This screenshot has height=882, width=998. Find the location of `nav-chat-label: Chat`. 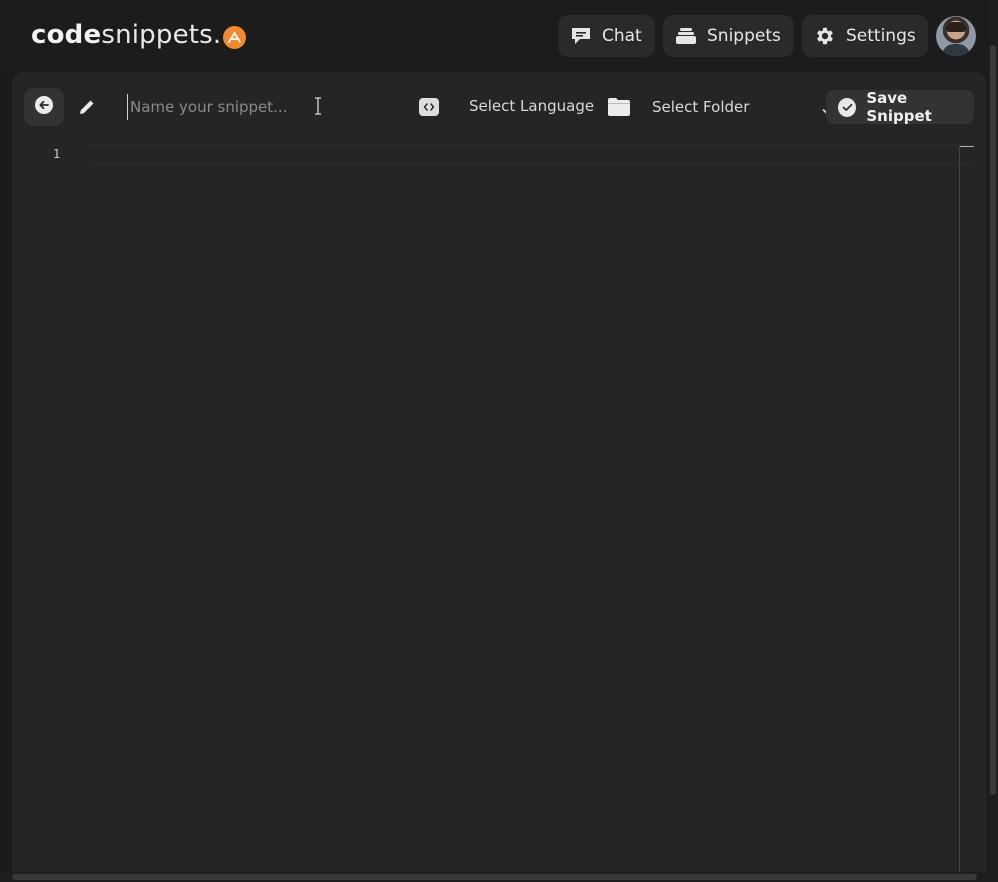

nav-chat-label: Chat is located at coordinates (622, 36).